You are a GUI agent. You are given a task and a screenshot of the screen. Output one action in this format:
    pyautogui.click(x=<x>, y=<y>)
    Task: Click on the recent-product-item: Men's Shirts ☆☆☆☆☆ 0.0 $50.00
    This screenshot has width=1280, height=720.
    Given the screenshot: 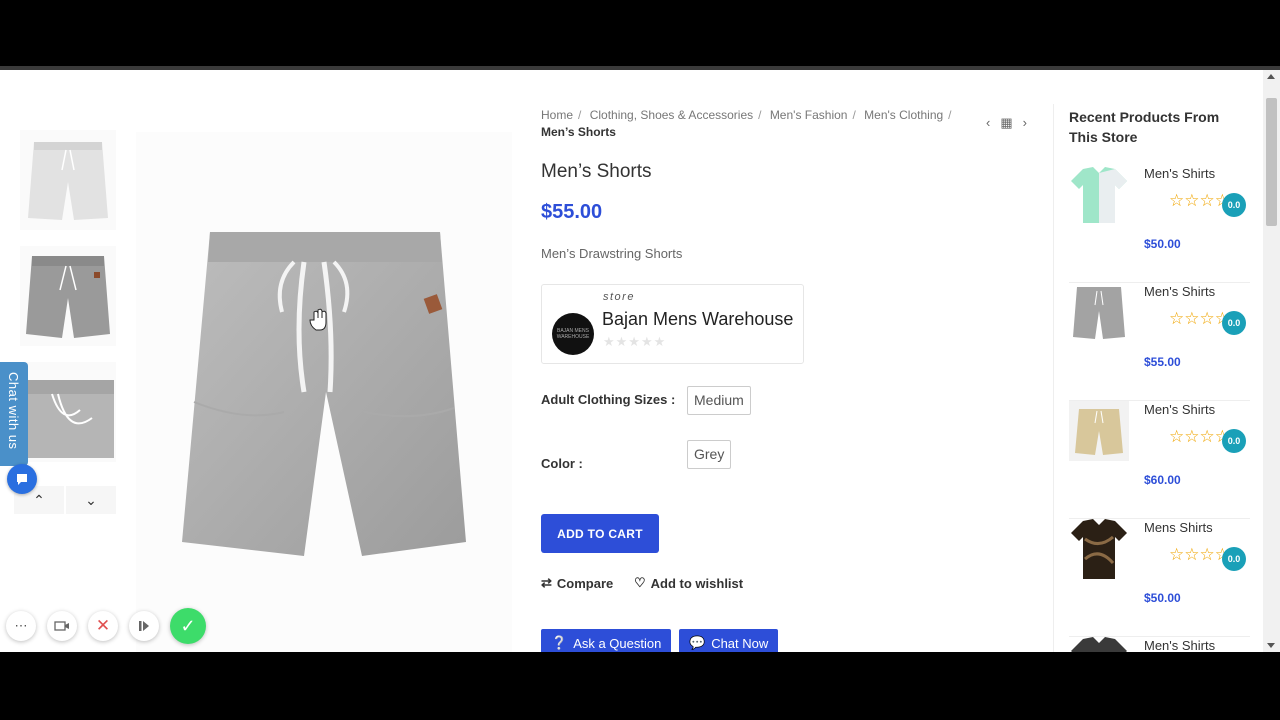 What is the action you would take?
    pyautogui.click(x=1159, y=224)
    